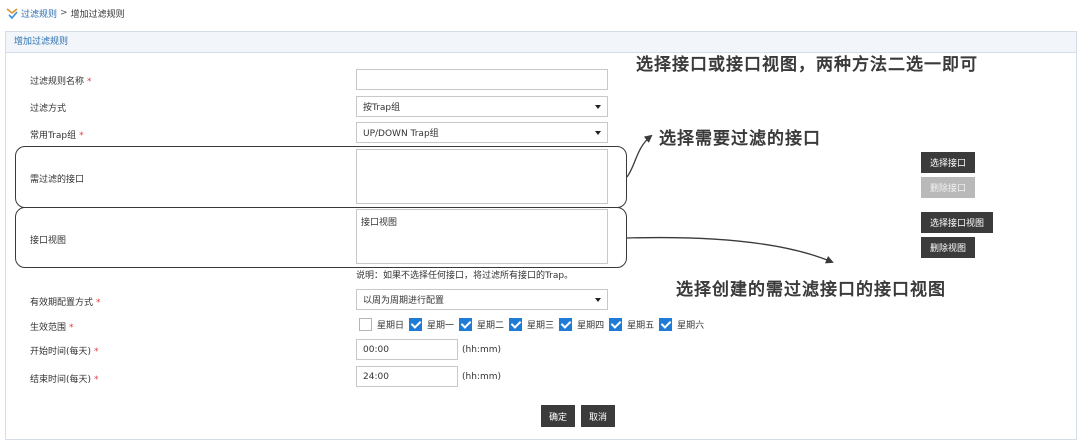  I want to click on annotation-arrows, so click(730, 199).